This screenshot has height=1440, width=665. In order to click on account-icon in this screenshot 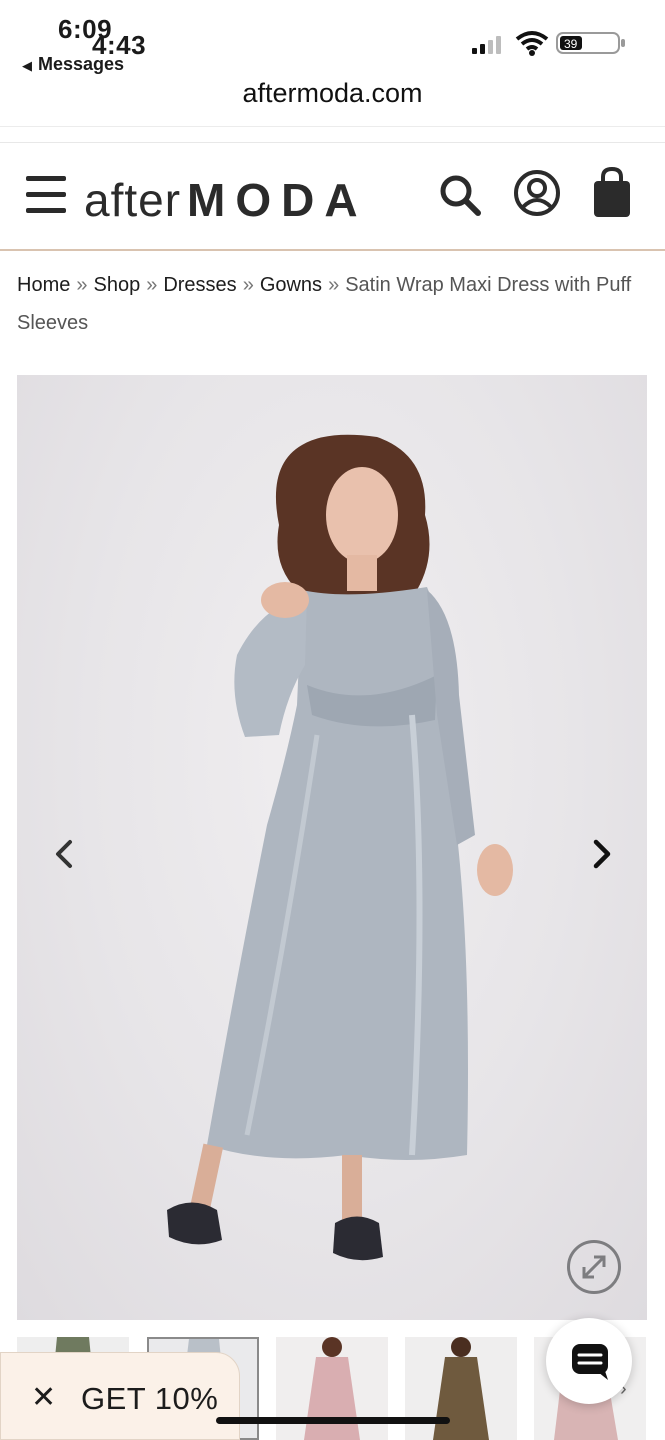, I will do `click(537, 193)`.